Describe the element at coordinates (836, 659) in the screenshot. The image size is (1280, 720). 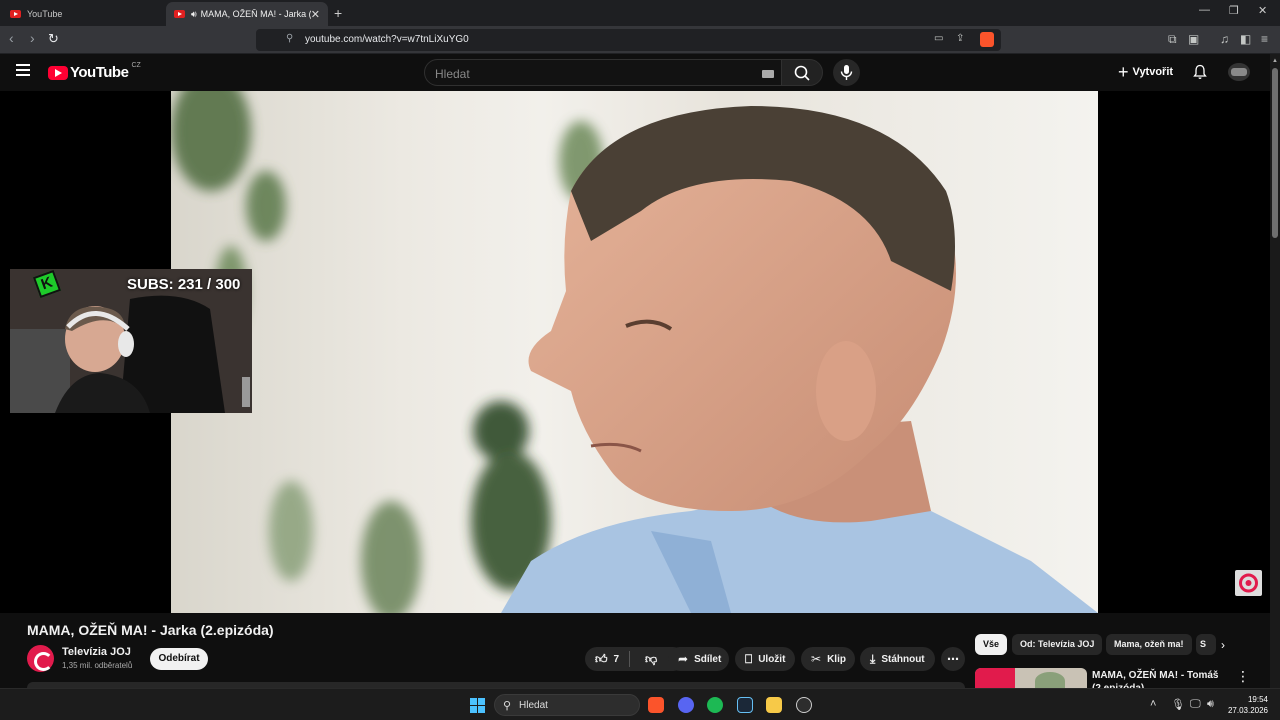
I see `clip-label: Klip` at that location.